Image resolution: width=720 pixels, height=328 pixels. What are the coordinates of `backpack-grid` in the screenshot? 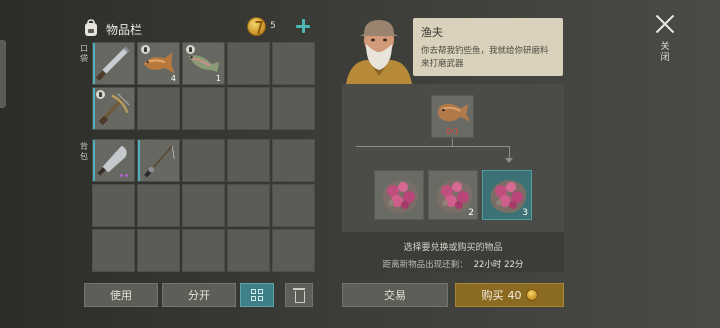 It's located at (203, 205).